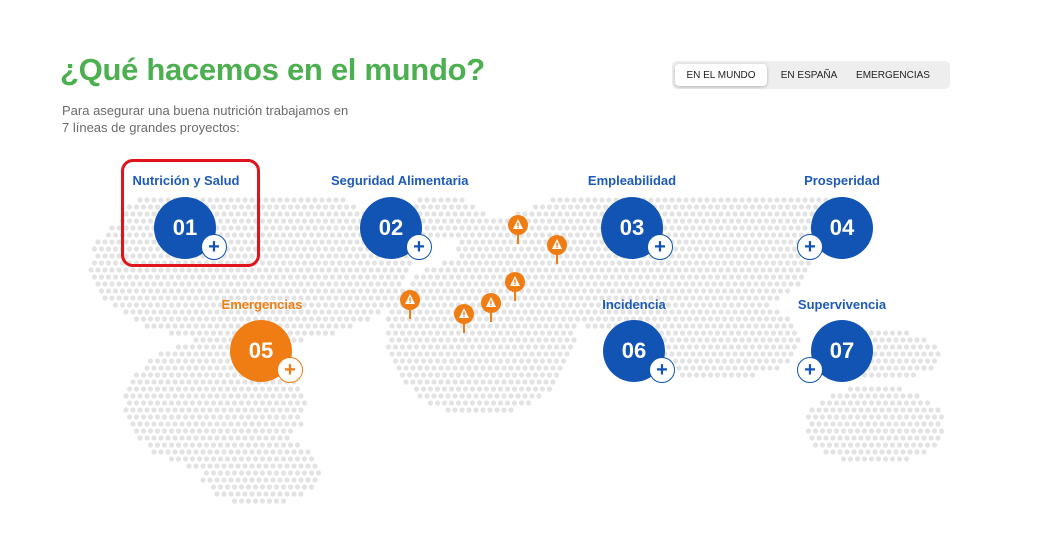 The image size is (1042, 541). Describe the element at coordinates (190, 213) in the screenshot. I see `selection-highlight` at that location.